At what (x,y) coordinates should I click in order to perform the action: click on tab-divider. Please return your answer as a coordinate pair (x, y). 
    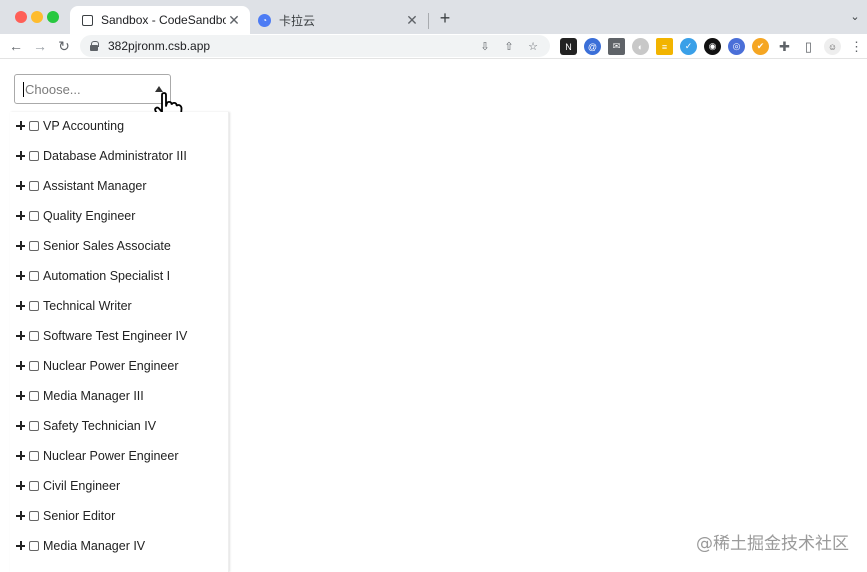
    Looking at the image, I should click on (428, 21).